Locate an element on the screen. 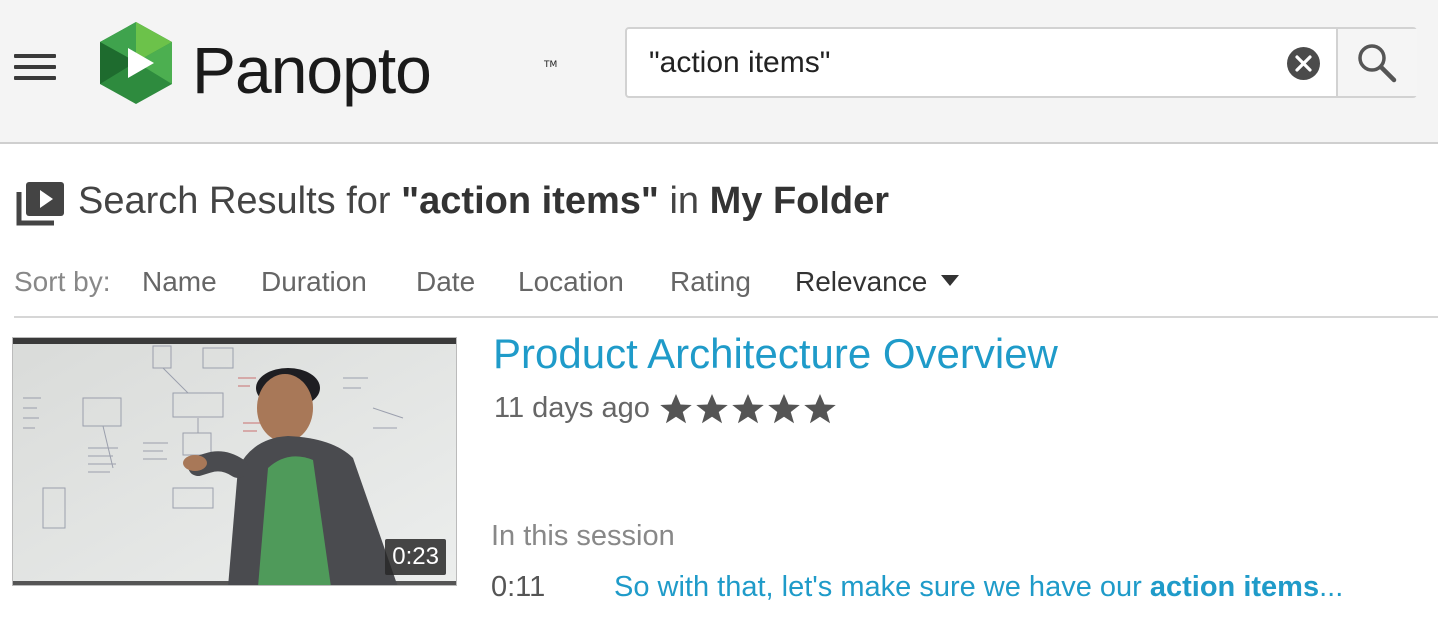 This screenshot has height=621, width=1438. session-thumbnail: 0:23 is located at coordinates (234, 461).